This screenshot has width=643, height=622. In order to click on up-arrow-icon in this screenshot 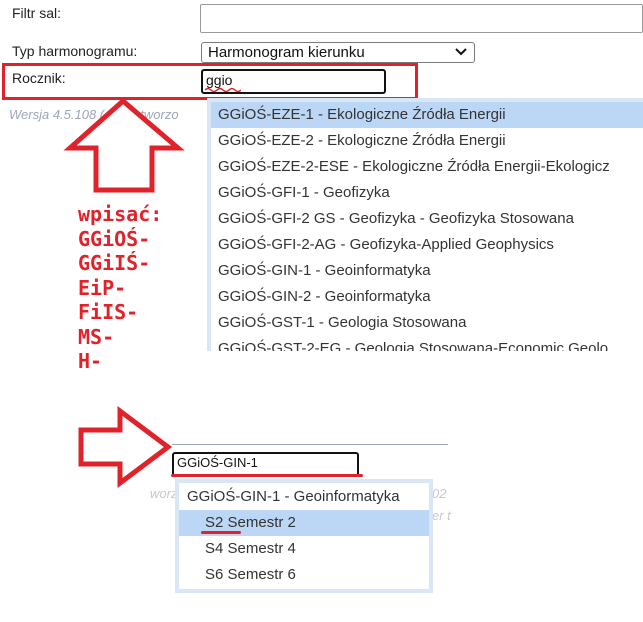, I will do `click(124, 145)`.